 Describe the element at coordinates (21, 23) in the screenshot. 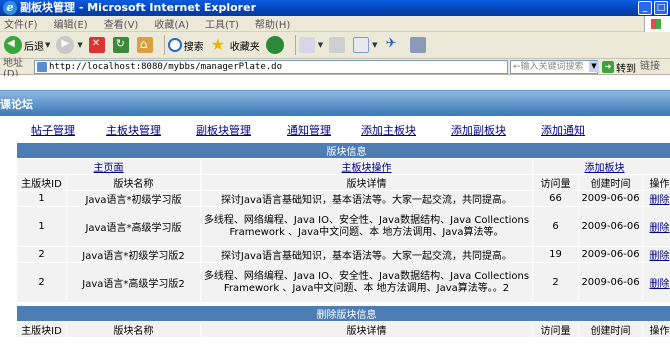

I see `menu-file: 文件(F)` at that location.